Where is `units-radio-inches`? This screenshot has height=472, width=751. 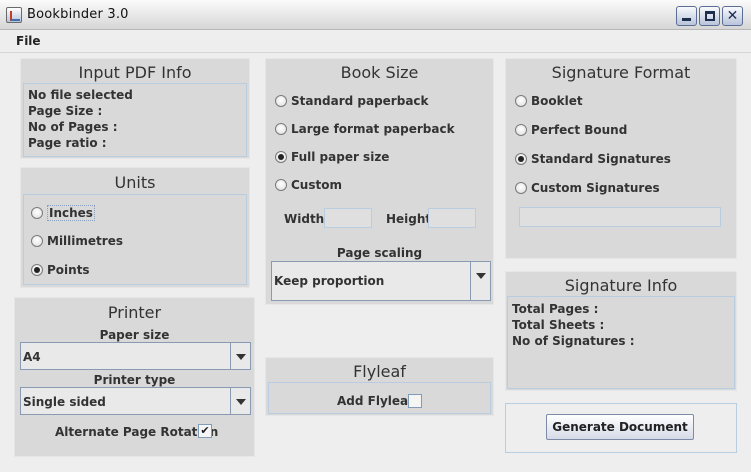 units-radio-inches is located at coordinates (37, 213).